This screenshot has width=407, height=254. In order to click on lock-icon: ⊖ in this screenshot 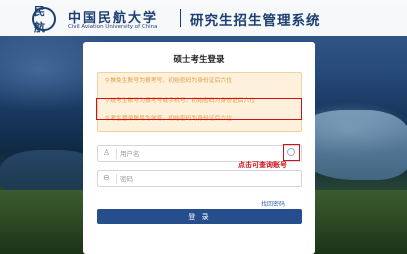, I will do `click(106, 177)`.